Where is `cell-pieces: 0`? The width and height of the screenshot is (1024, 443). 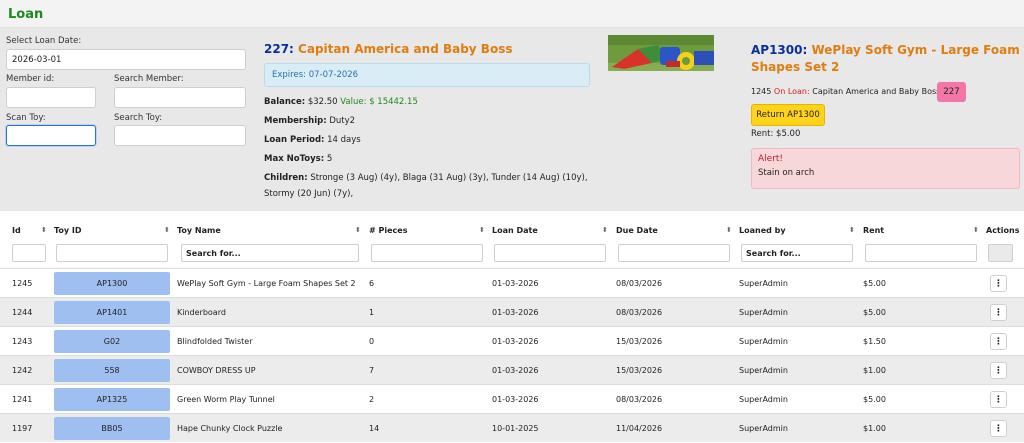 cell-pieces: 0 is located at coordinates (372, 341).